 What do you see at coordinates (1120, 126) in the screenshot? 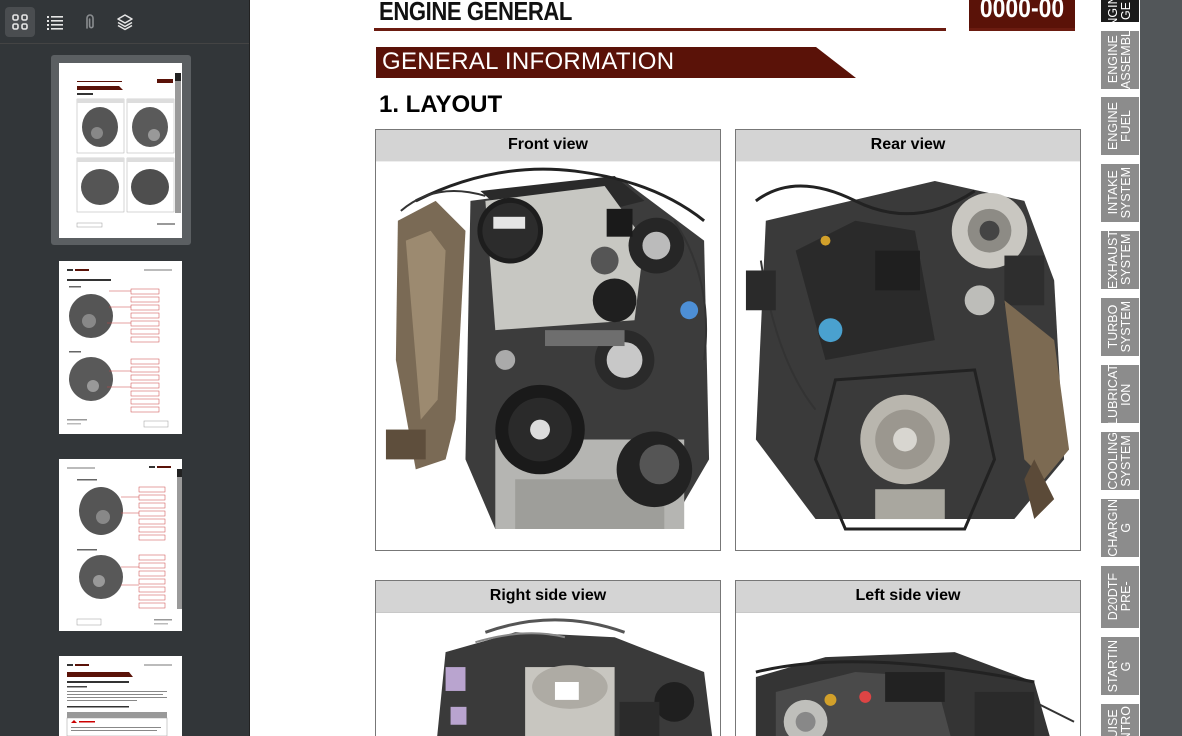
I see `tab-engine-fuel: ENGINE FUEL` at bounding box center [1120, 126].